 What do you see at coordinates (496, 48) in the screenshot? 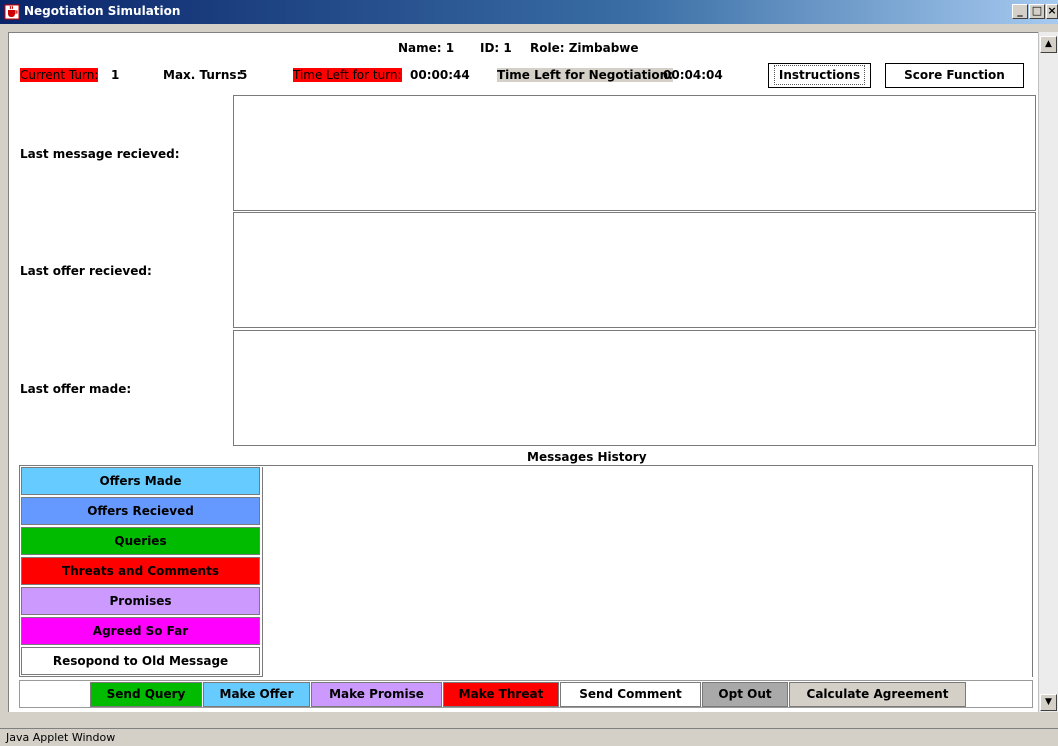
I see `player-id: ID: 1` at bounding box center [496, 48].